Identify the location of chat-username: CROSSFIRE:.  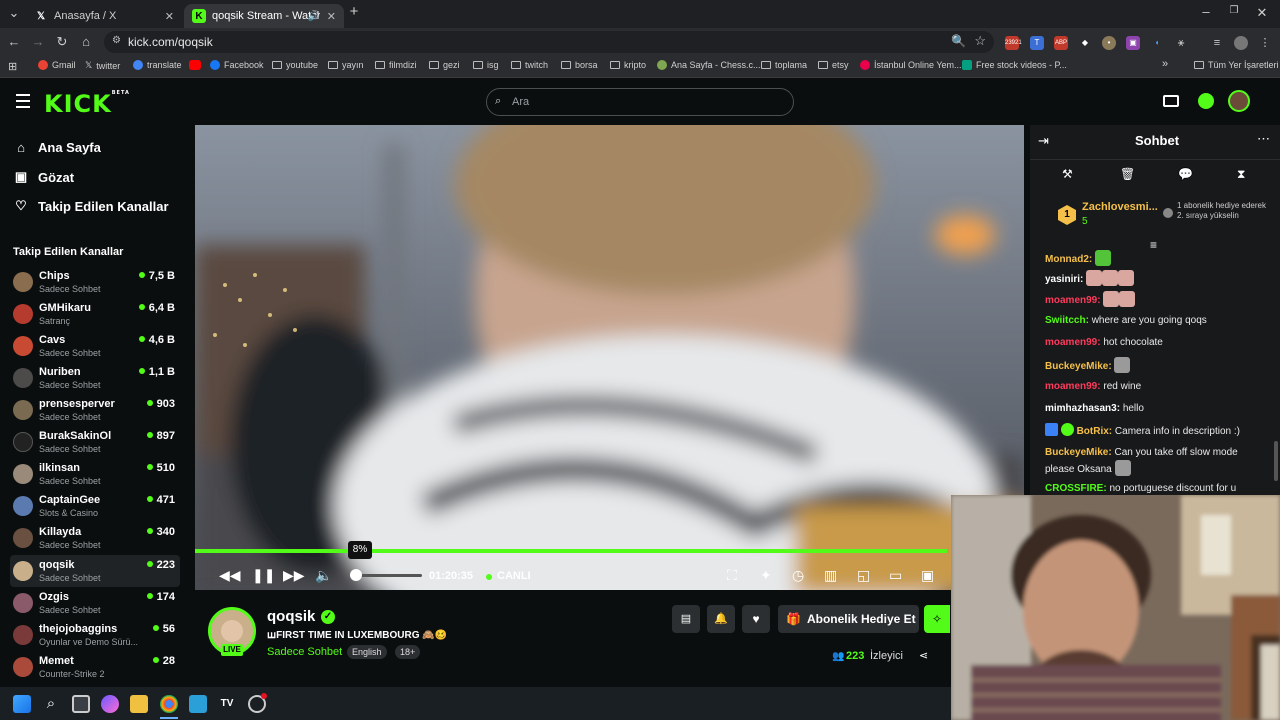
(1076, 488).